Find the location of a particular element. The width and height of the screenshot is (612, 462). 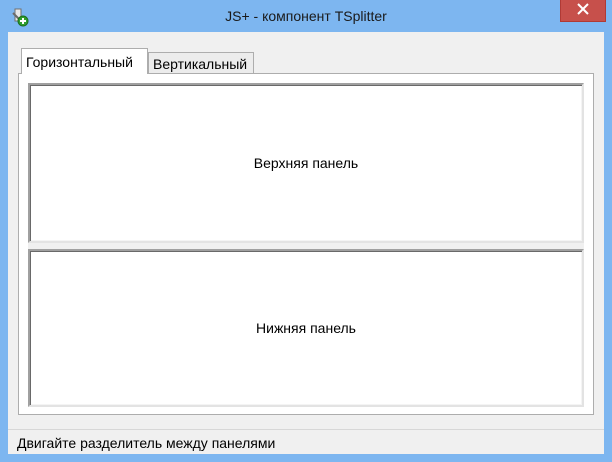

close-icon is located at coordinates (583, 11).